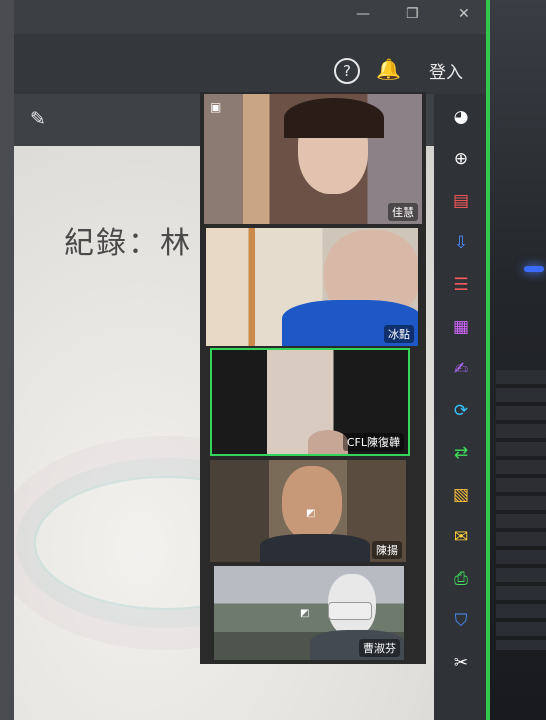 This screenshot has height=720, width=546. What do you see at coordinates (461, 327) in the screenshot?
I see `doc-edit-icon: ▦` at bounding box center [461, 327].